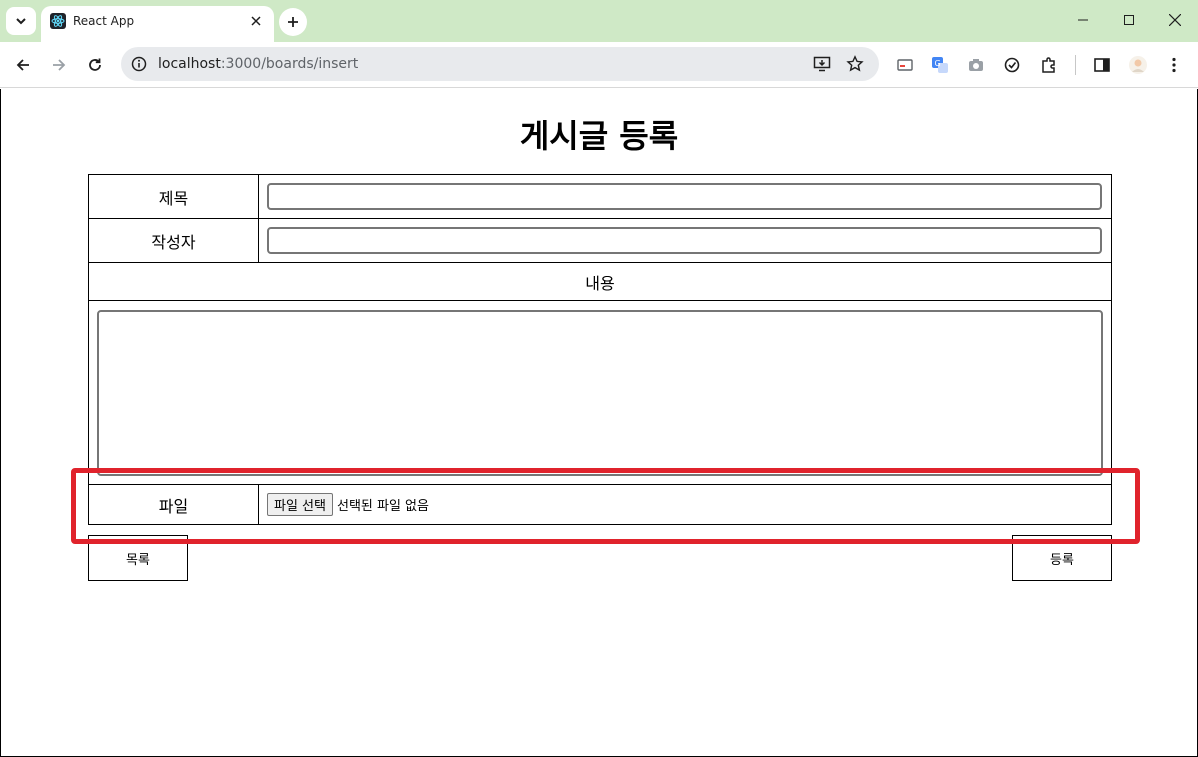 The image size is (1198, 757). What do you see at coordinates (905, 65) in the screenshot?
I see `cast-extension-icon` at bounding box center [905, 65].